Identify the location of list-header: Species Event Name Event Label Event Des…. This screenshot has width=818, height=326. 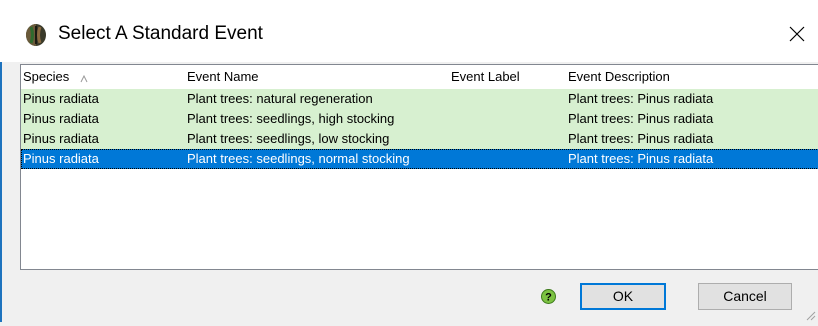
(419, 76).